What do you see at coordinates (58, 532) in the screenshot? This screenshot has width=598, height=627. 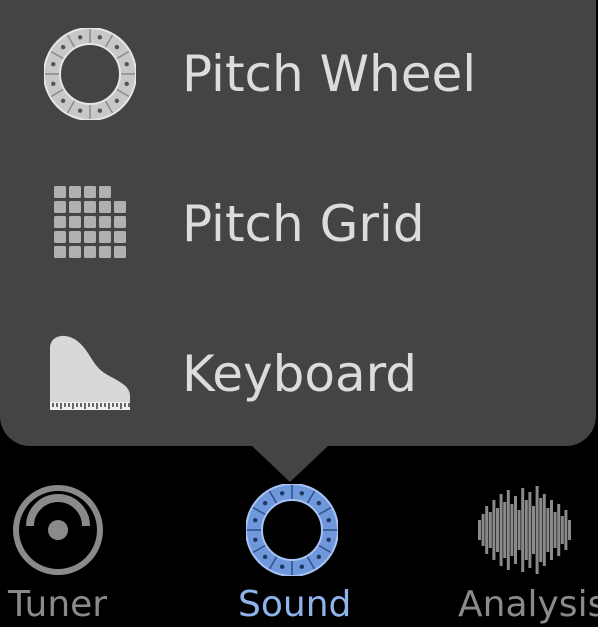 I see `tuner-icon` at bounding box center [58, 532].